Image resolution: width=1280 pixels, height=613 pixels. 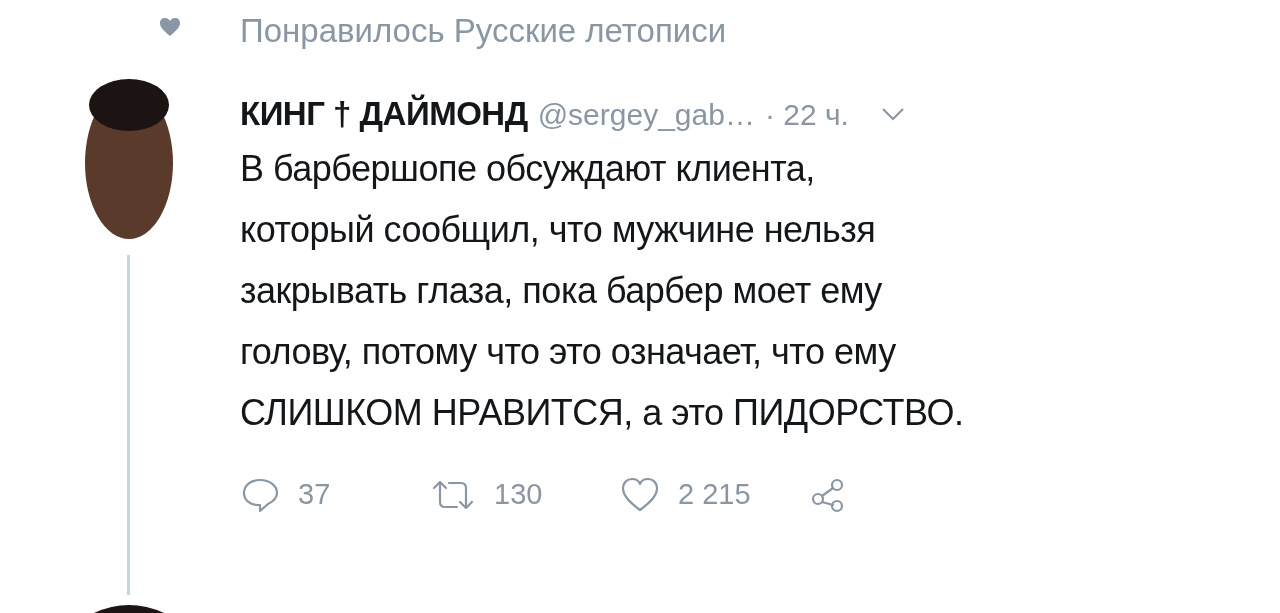 I want to click on speech-bubble-icon, so click(x=260, y=495).